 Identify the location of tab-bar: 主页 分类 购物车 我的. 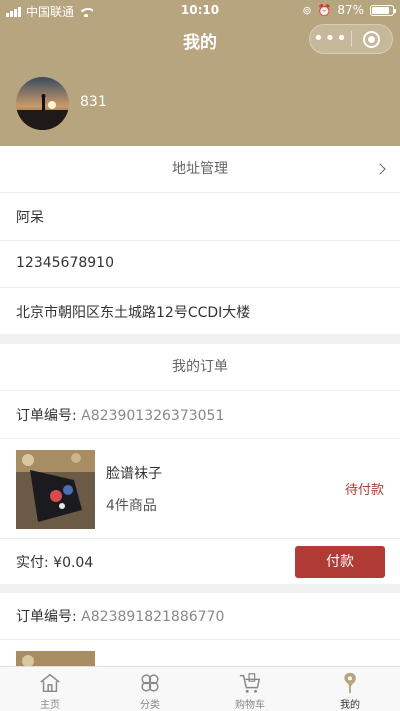
(200, 688).